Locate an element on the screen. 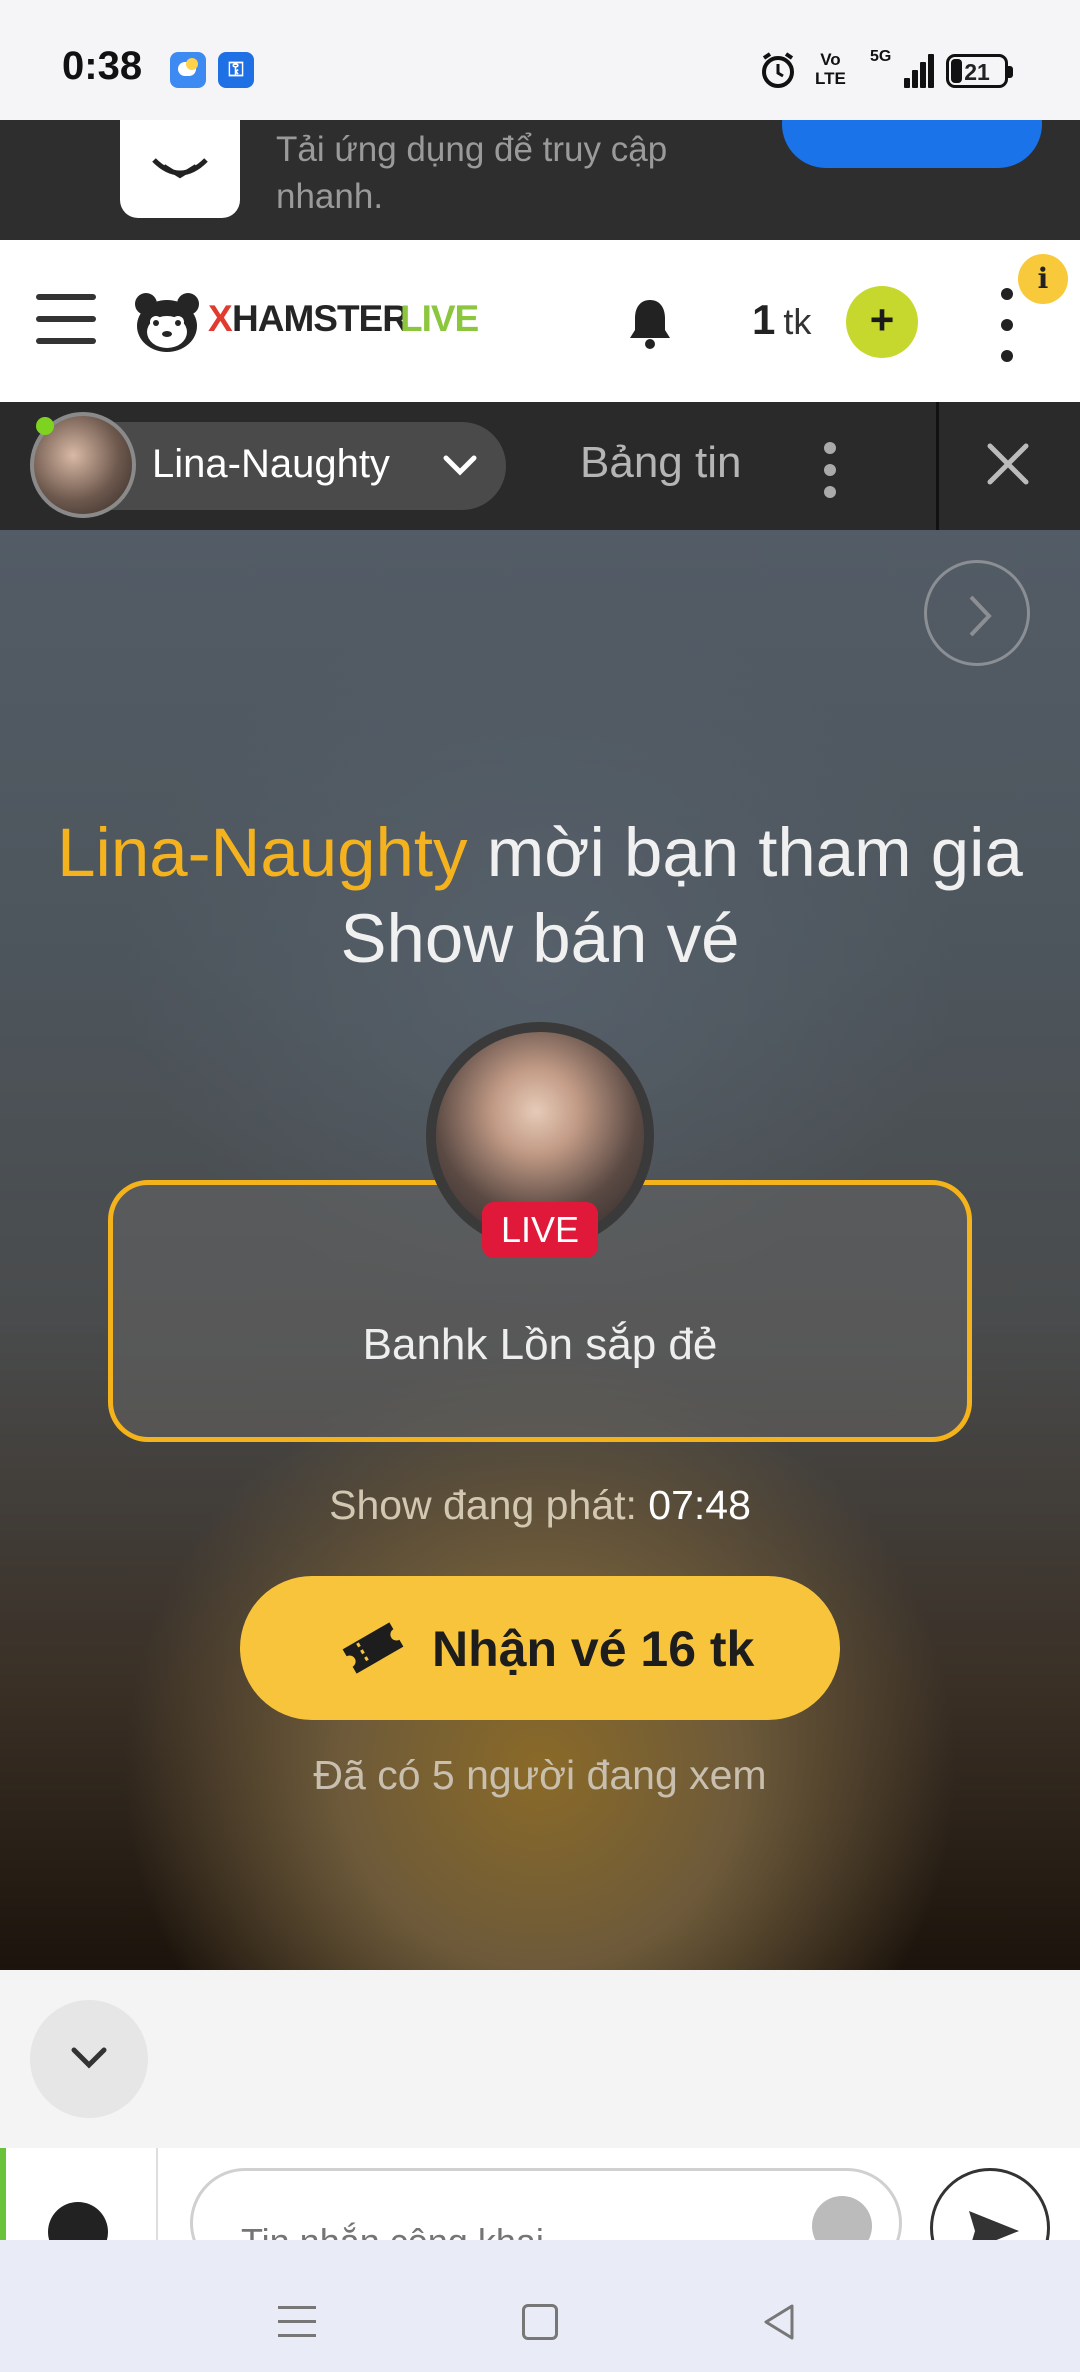  install-app-banner: Tải ứng dụng để truy cập nhanh. is located at coordinates (540, 180).